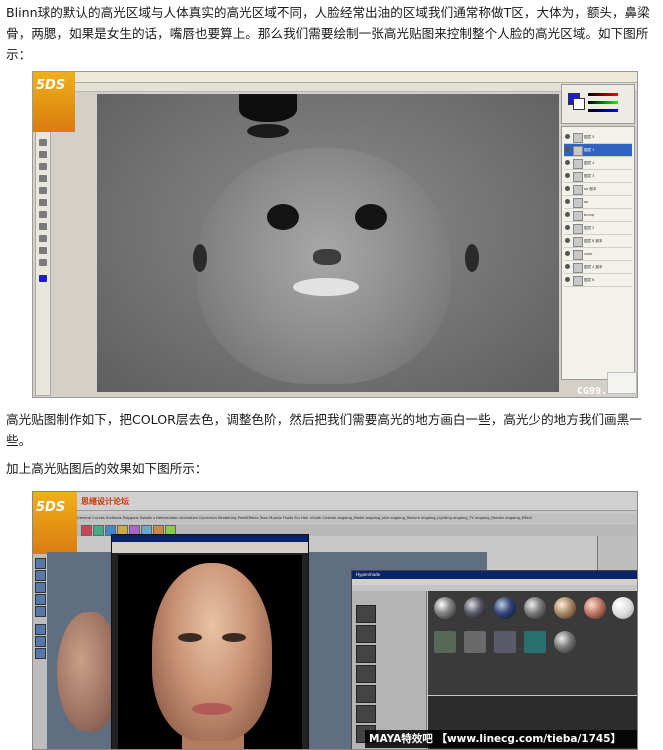 Image resolution: width=663 pixels, height=750 pixels. I want to click on face-uv-region, so click(324, 266).